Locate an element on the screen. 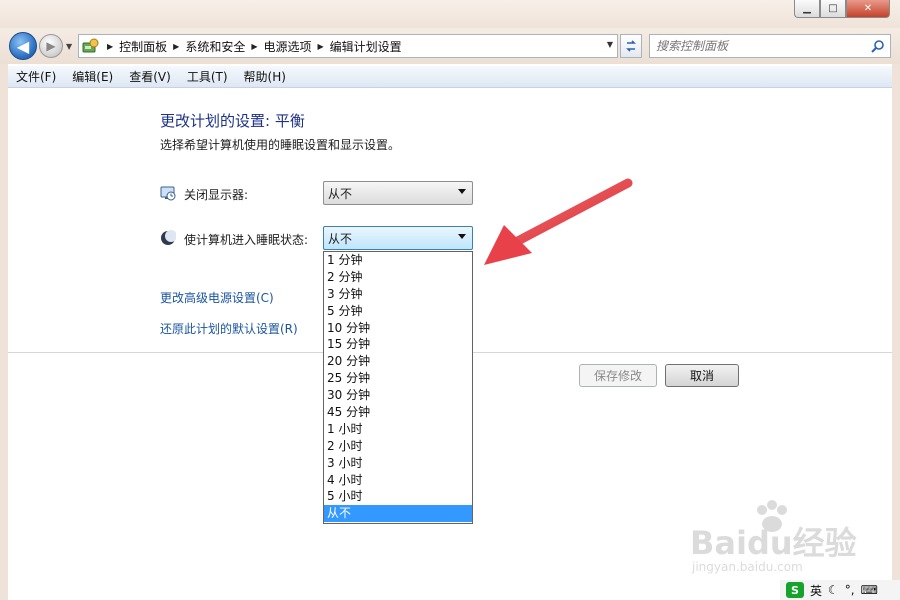  display-off-label: 关闭显示器: is located at coordinates (216, 195).